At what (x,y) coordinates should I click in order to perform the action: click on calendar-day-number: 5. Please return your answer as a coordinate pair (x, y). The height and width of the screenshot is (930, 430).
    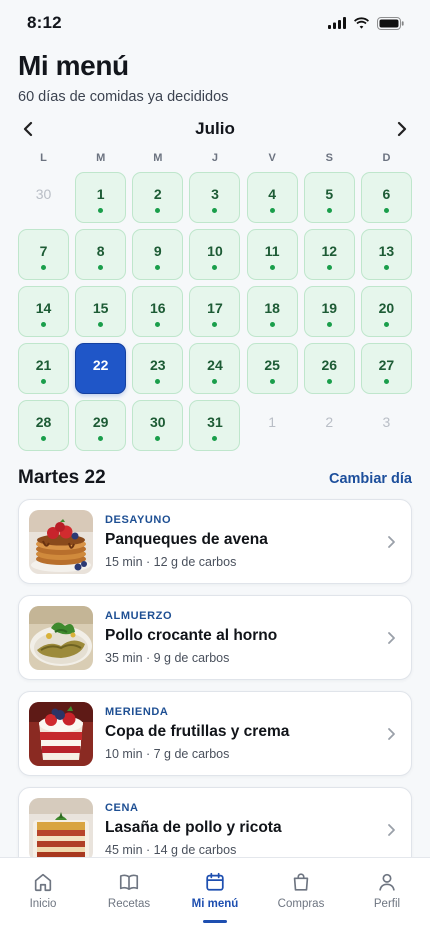
    Looking at the image, I should click on (329, 193).